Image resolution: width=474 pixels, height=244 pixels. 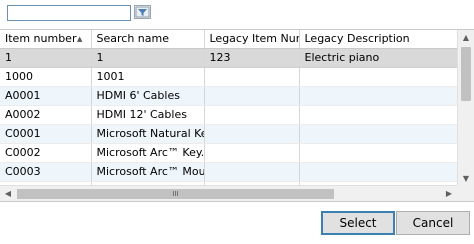 I want to click on scroll-right-icon: ▶, so click(x=449, y=193).